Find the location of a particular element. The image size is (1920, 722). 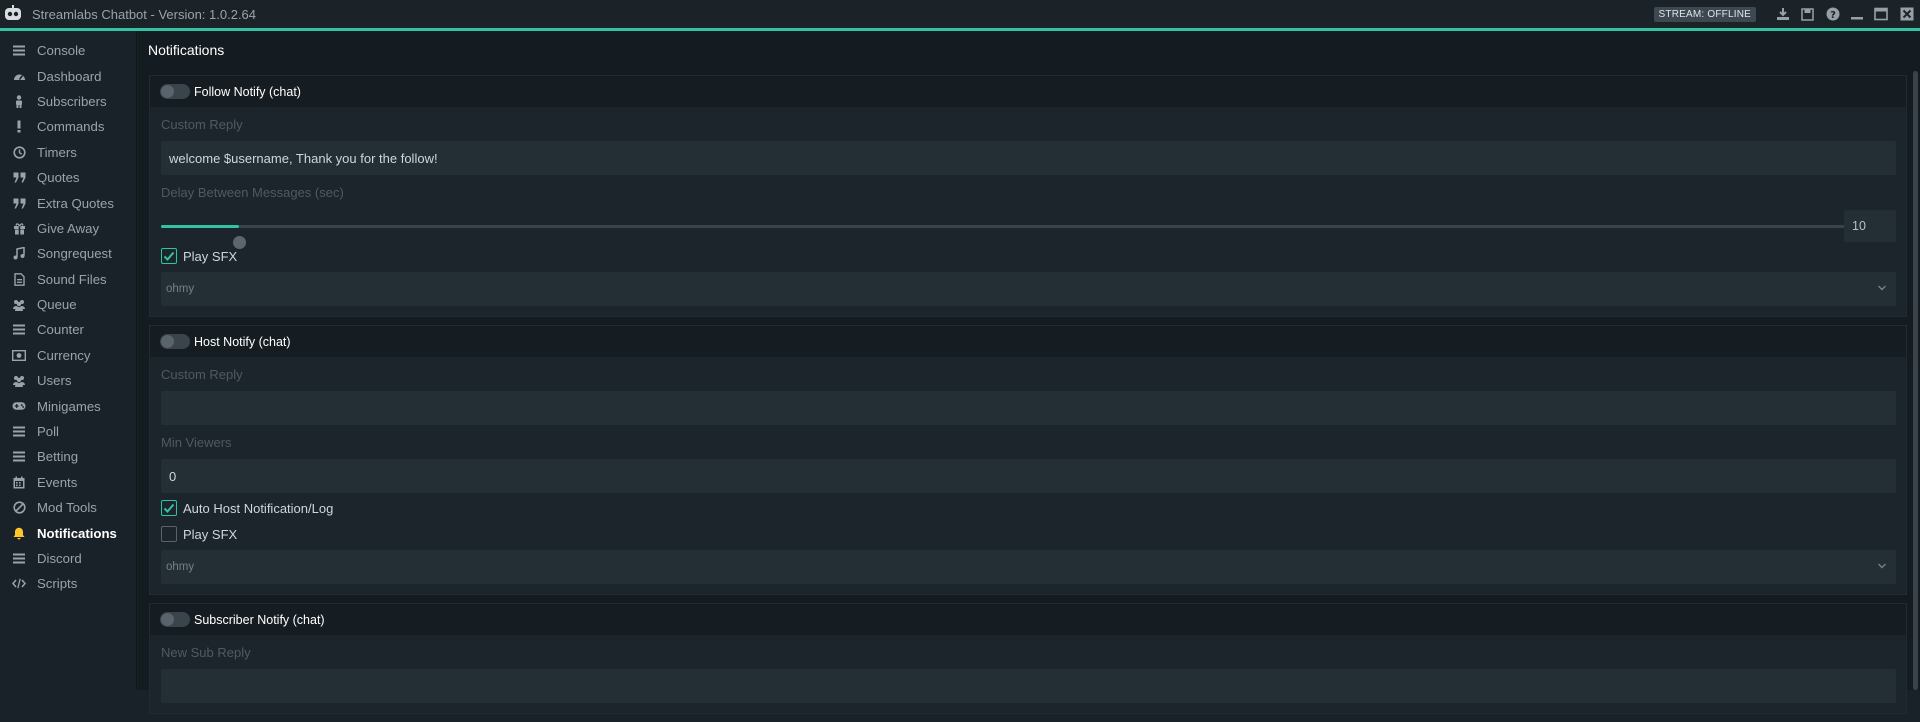

follow-play-sfx-checkbox is located at coordinates (169, 256).